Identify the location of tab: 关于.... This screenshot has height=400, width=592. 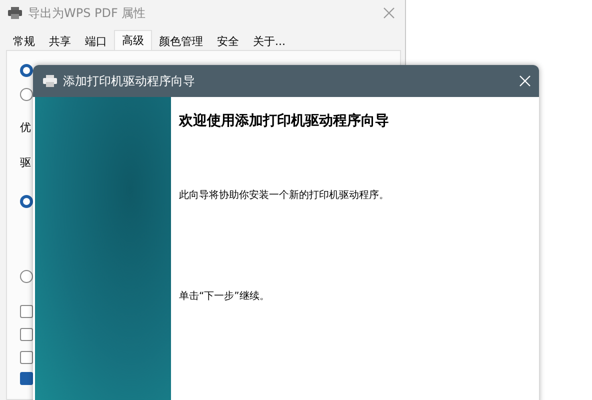
(269, 42).